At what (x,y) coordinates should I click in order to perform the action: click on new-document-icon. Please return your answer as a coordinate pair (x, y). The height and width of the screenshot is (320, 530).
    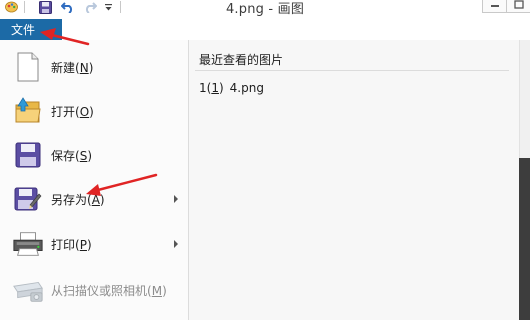
    Looking at the image, I should click on (28, 67).